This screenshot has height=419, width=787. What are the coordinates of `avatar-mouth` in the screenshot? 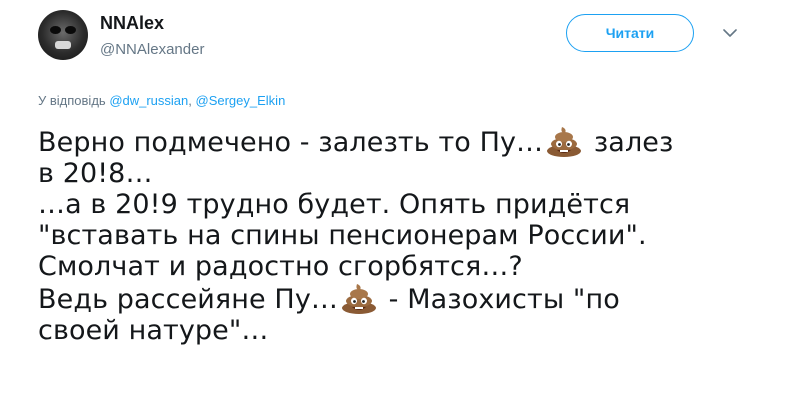 It's located at (63, 45).